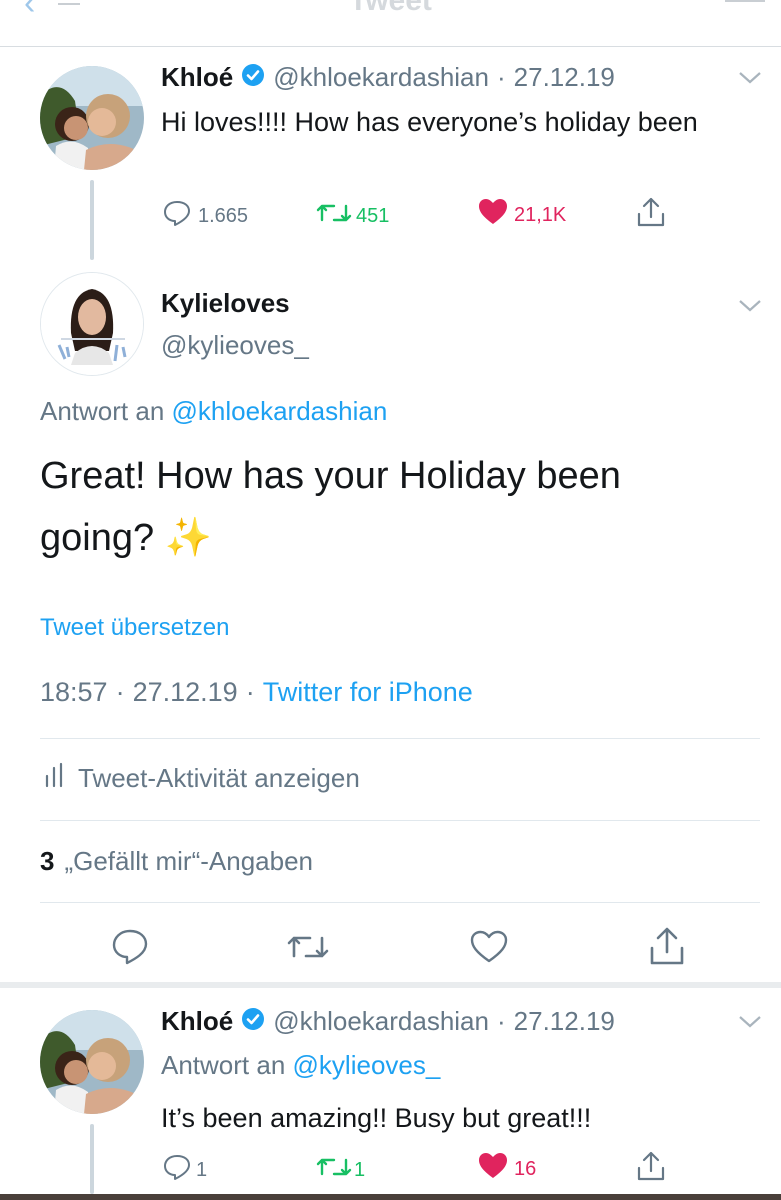 This screenshot has width=781, height=1200. What do you see at coordinates (280, 411) in the screenshot?
I see `reply-to-link: @khloekardashian` at bounding box center [280, 411].